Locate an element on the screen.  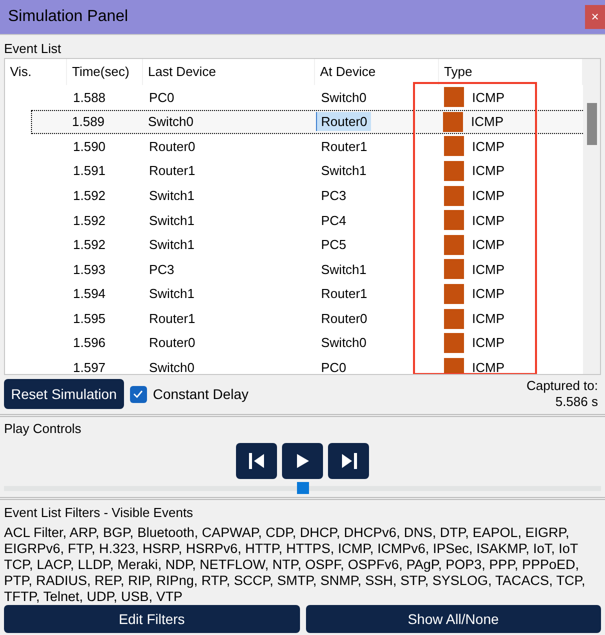
window-title: Simulation Panel is located at coordinates (68, 17).